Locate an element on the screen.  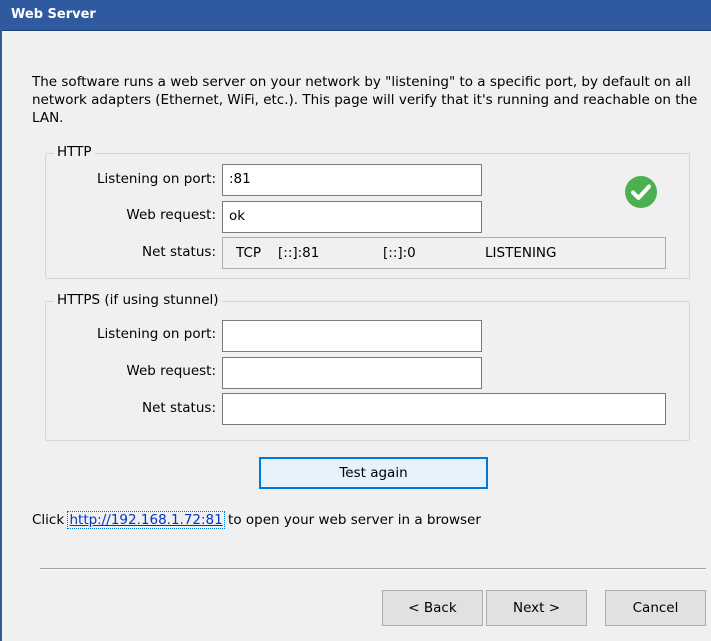
http-net-status-field: TCP [::]:81 [::]:0 LISTENING is located at coordinates (444, 253).